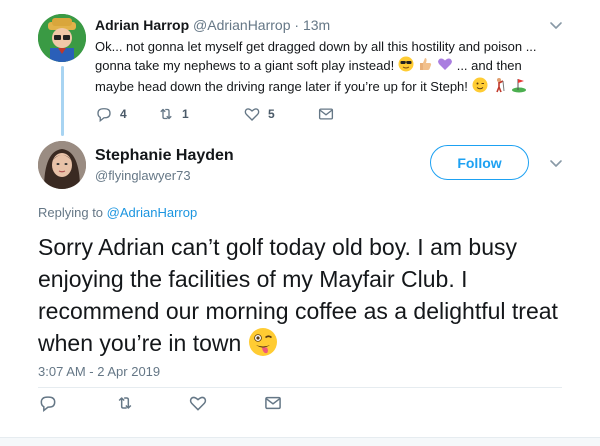  Describe the element at coordinates (300, 441) in the screenshot. I see `page-edge` at that location.